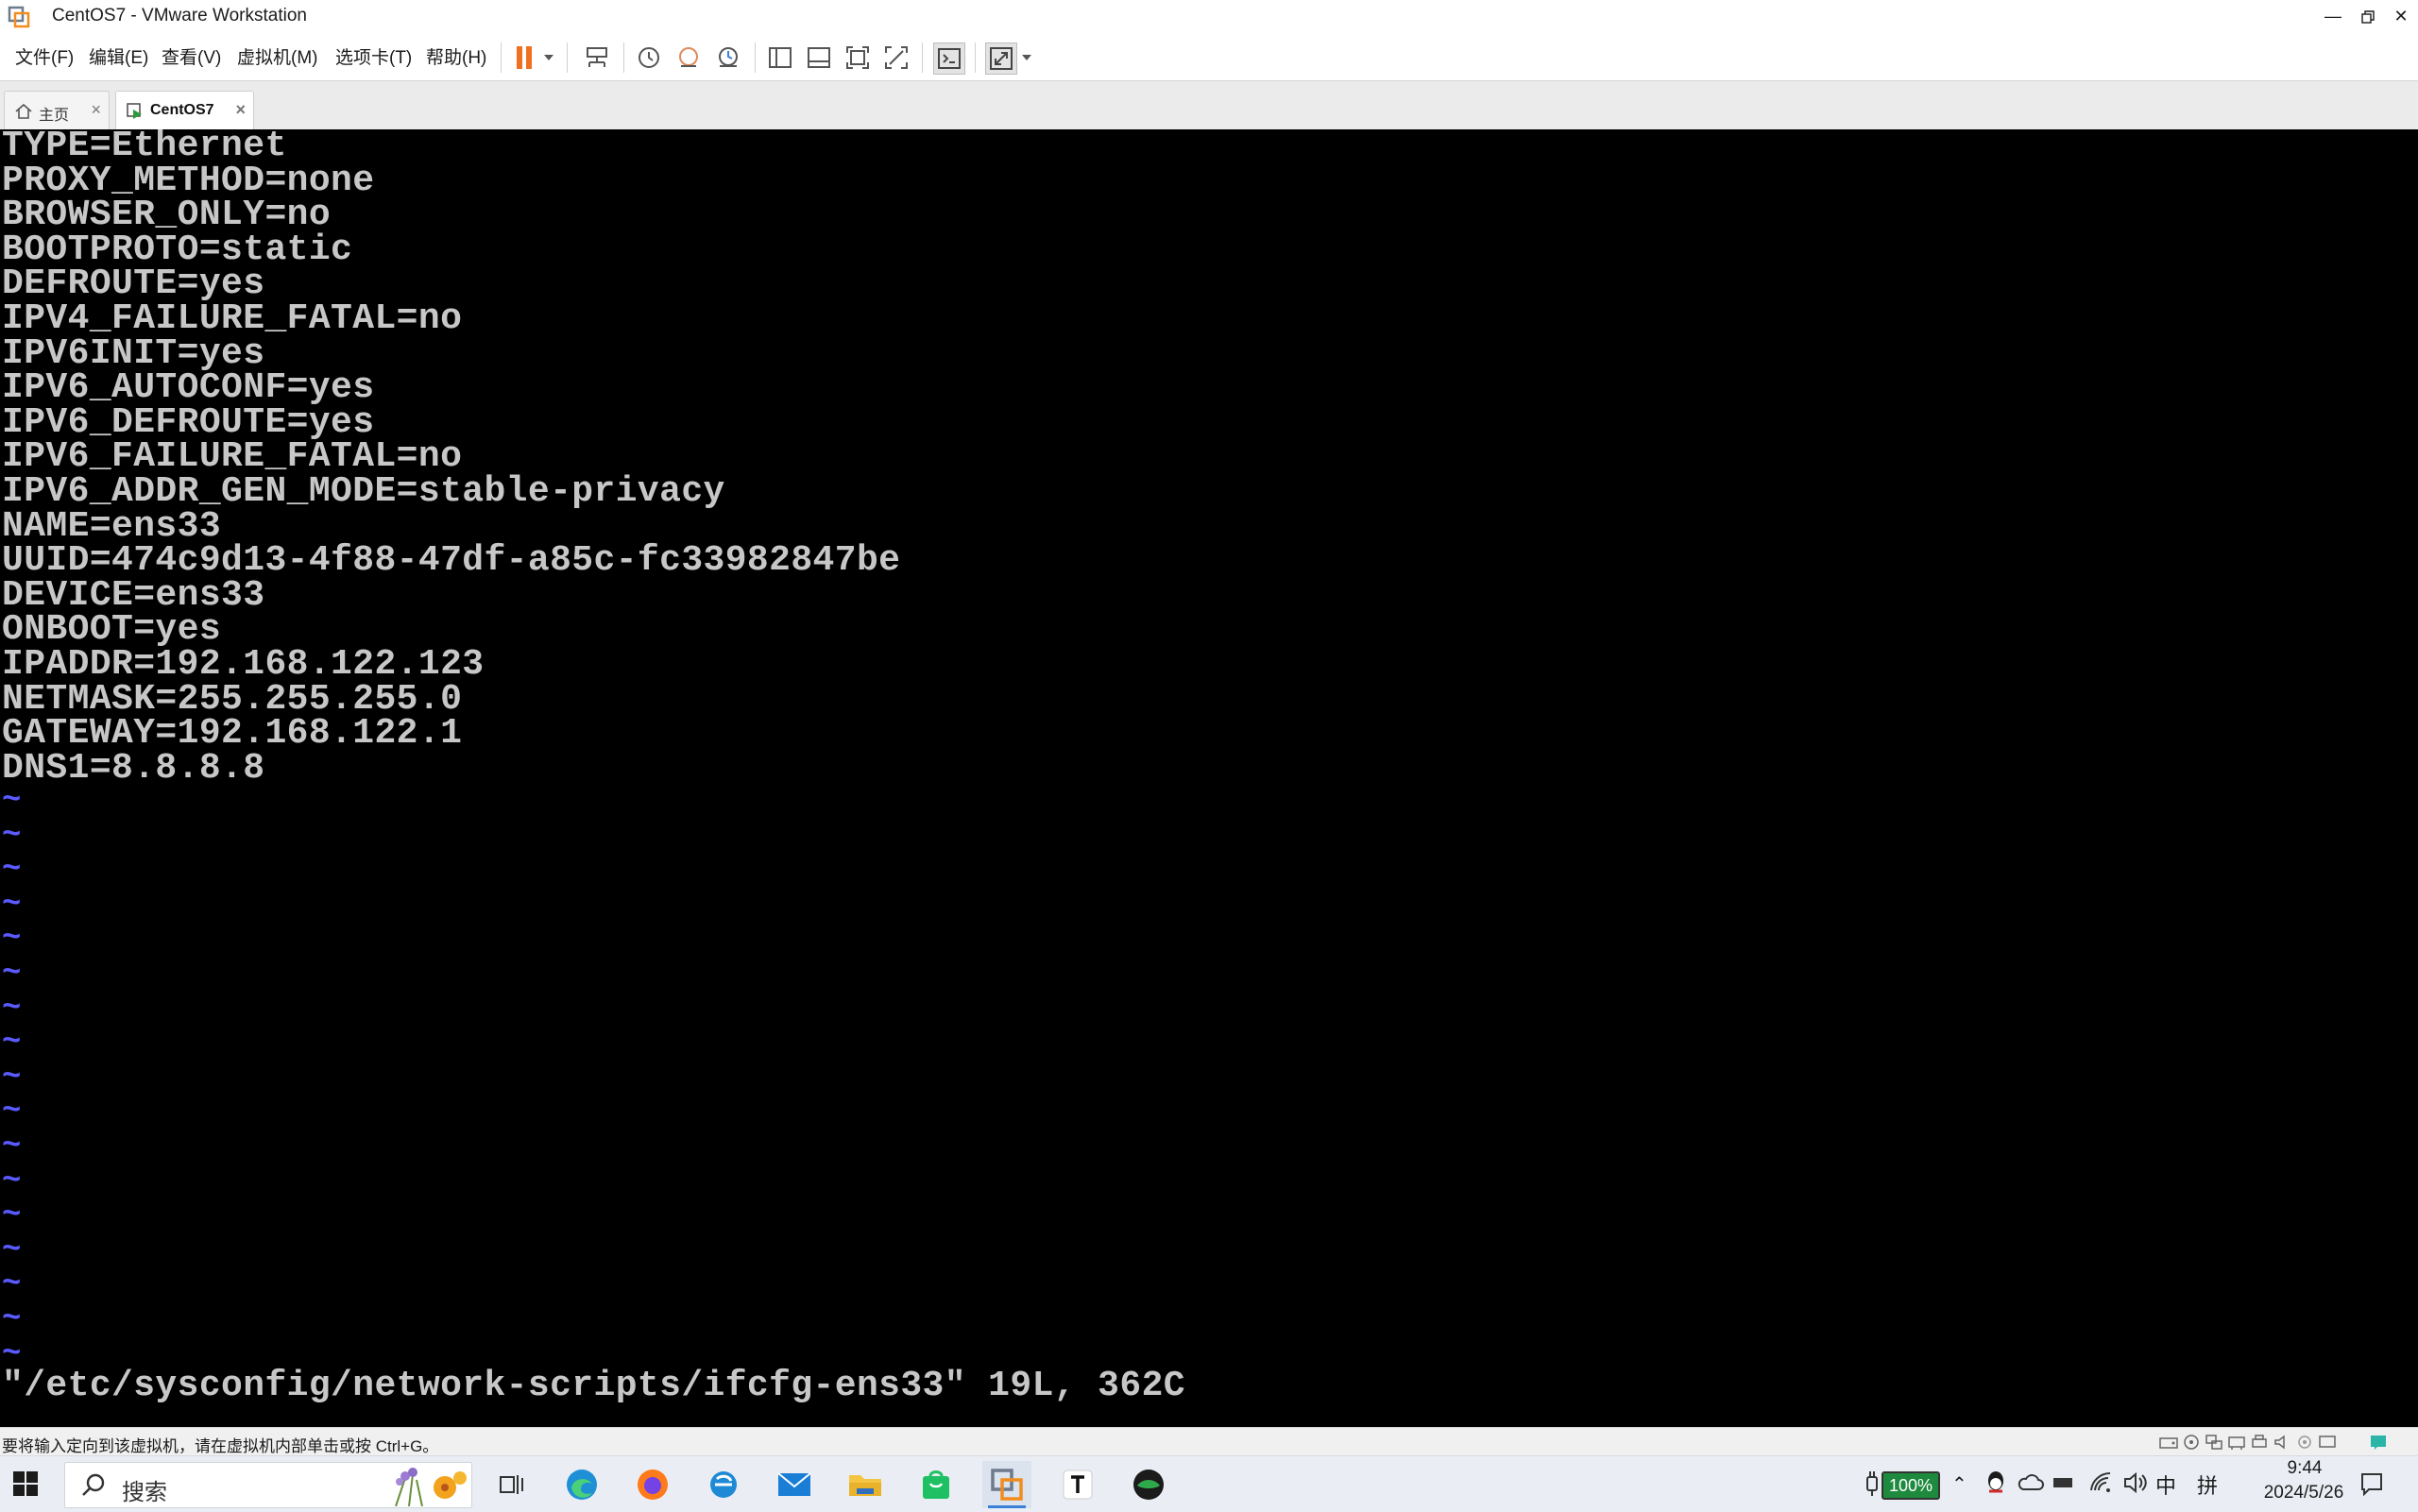 This screenshot has width=2418, height=1512. Describe the element at coordinates (819, 57) in the screenshot. I see `show-thumbnail-bar-button` at that location.